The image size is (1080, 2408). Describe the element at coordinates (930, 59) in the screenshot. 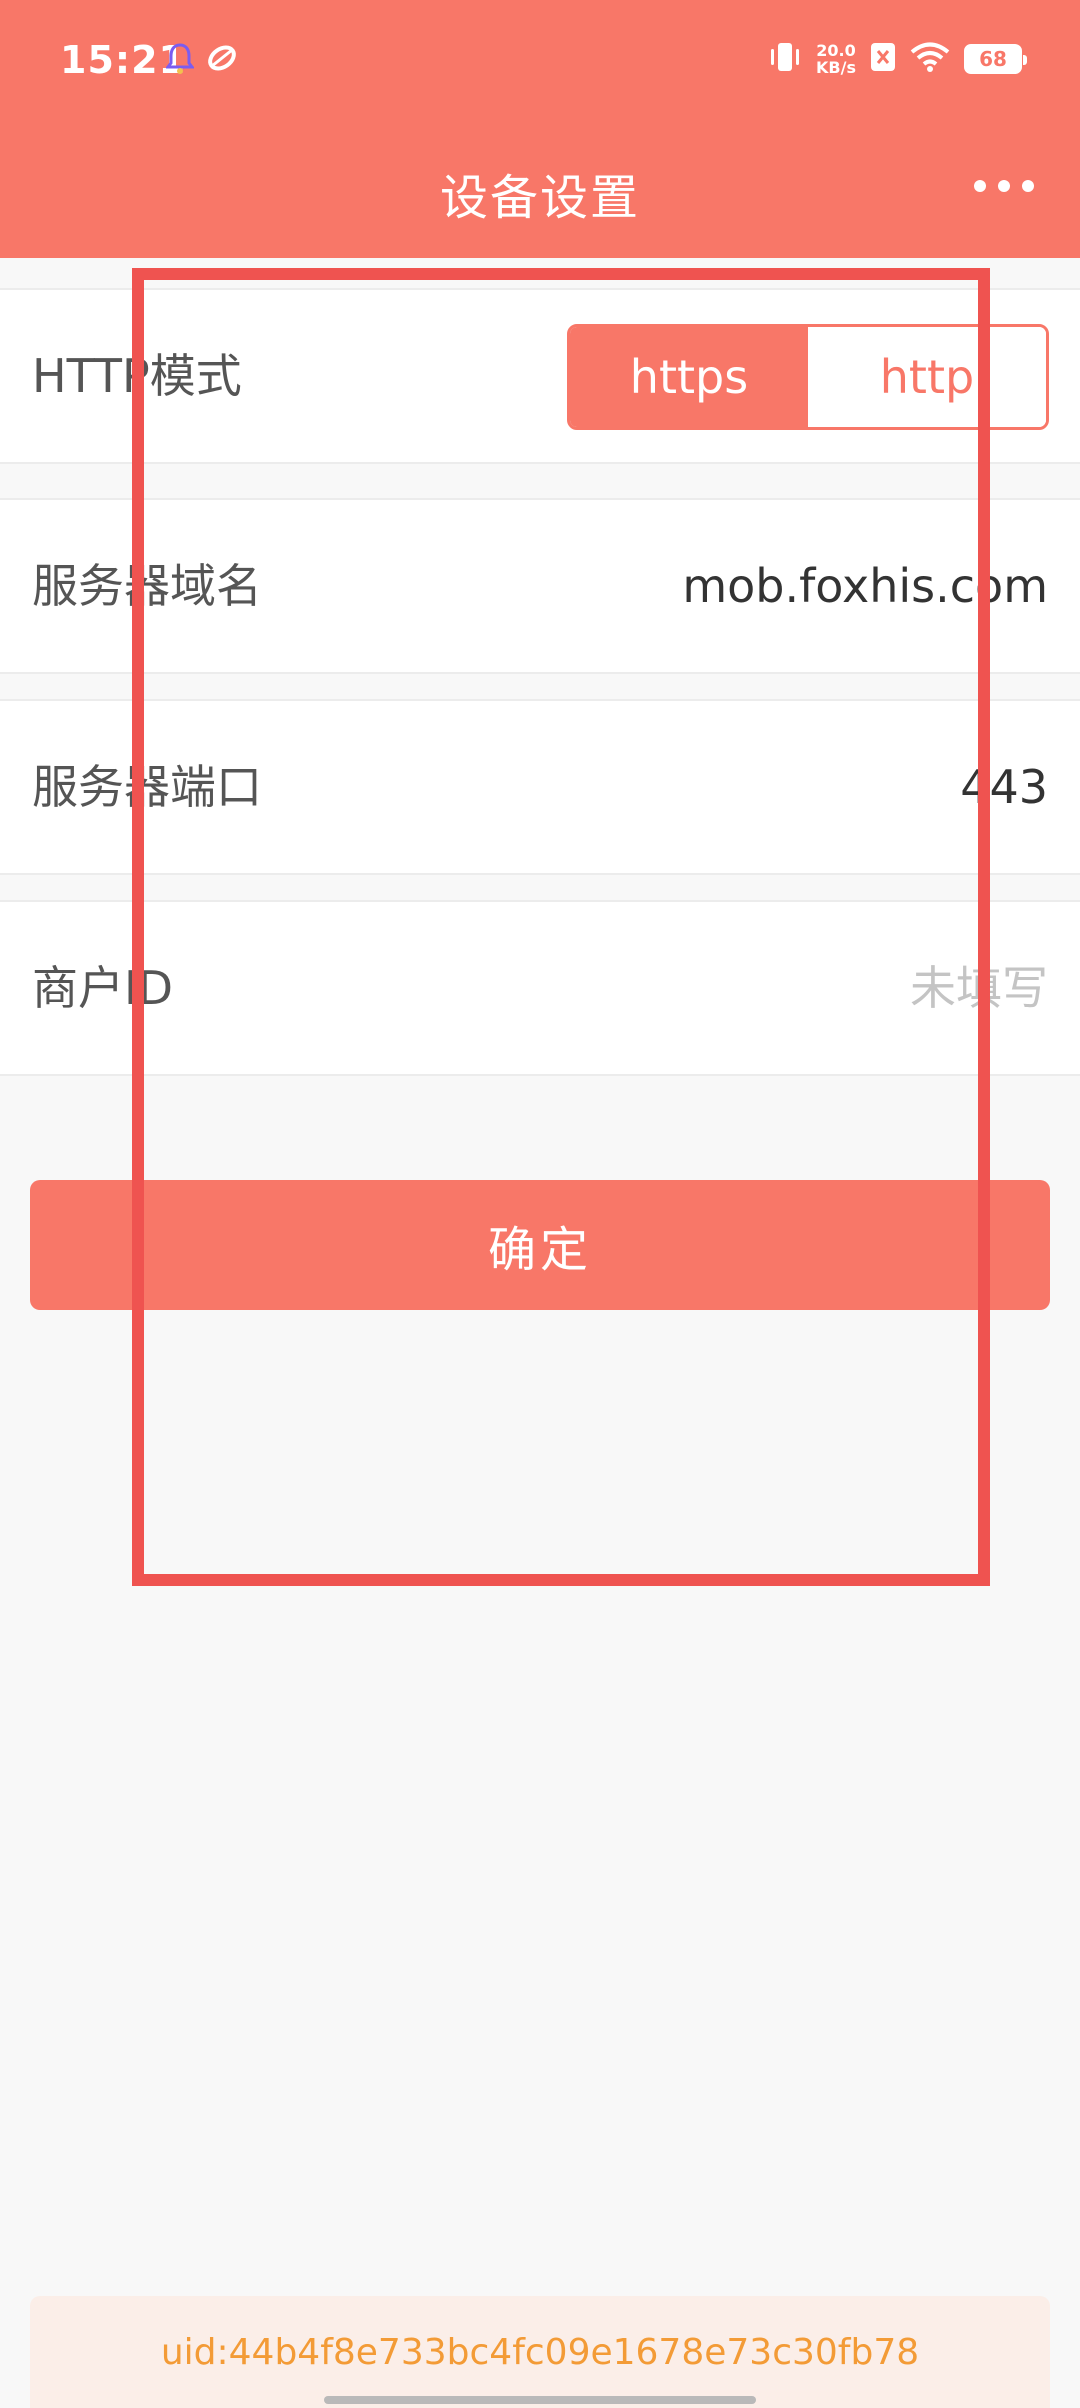

I see `wifi-icon` at that location.